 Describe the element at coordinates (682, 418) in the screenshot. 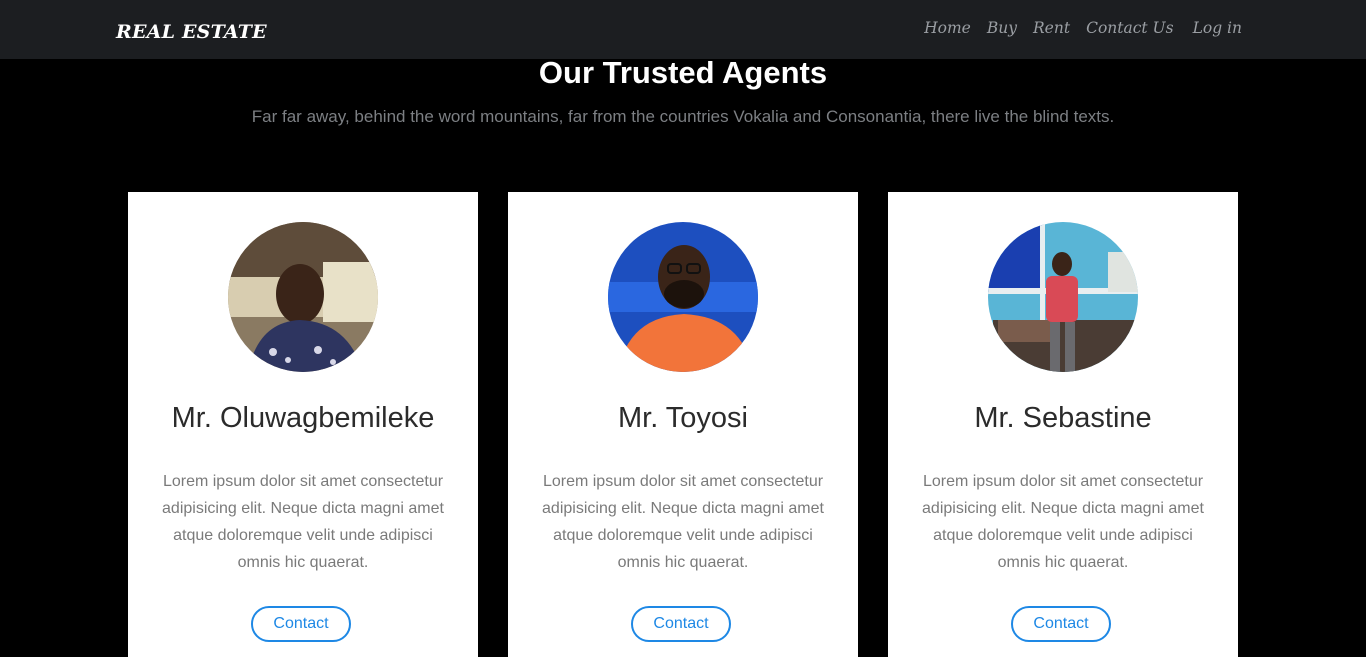

I see `agent-name: Mr. Toyosi` at that location.